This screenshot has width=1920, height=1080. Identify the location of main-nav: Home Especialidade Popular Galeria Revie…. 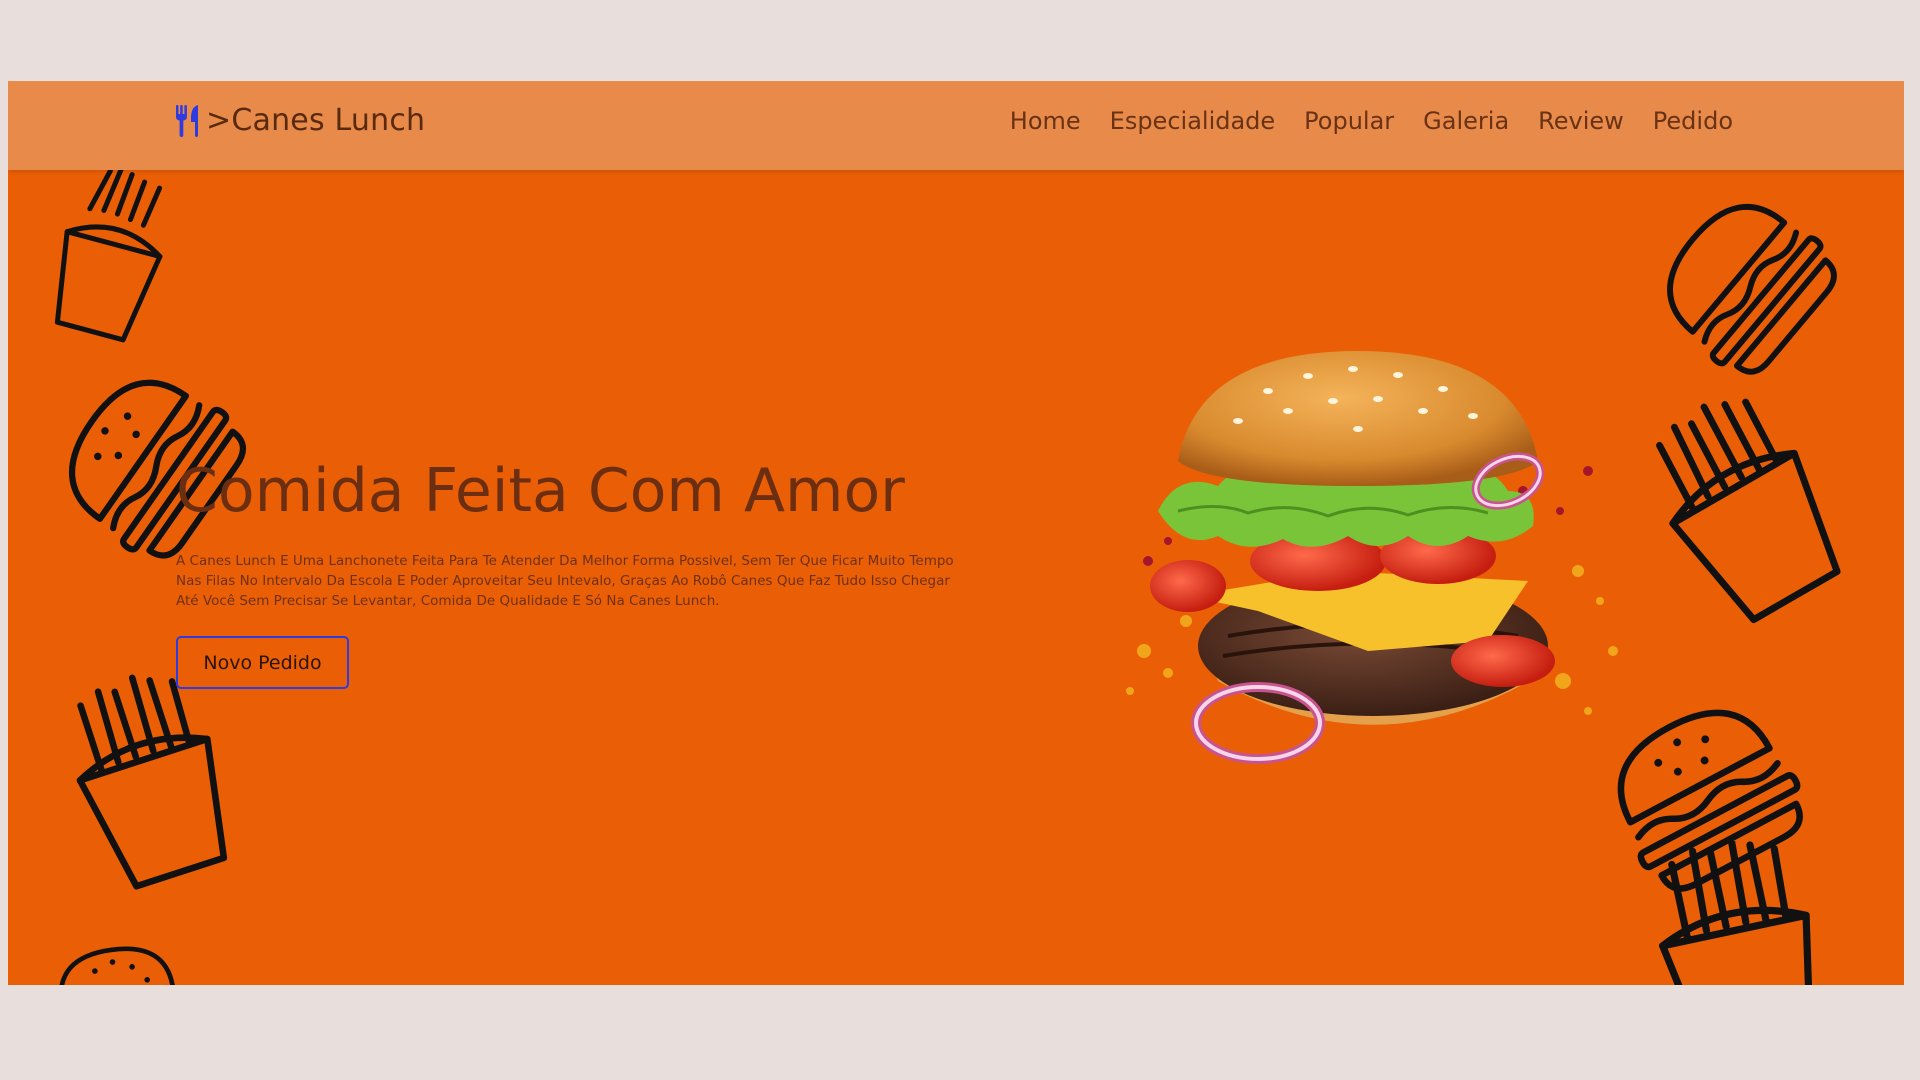
(1371, 121).